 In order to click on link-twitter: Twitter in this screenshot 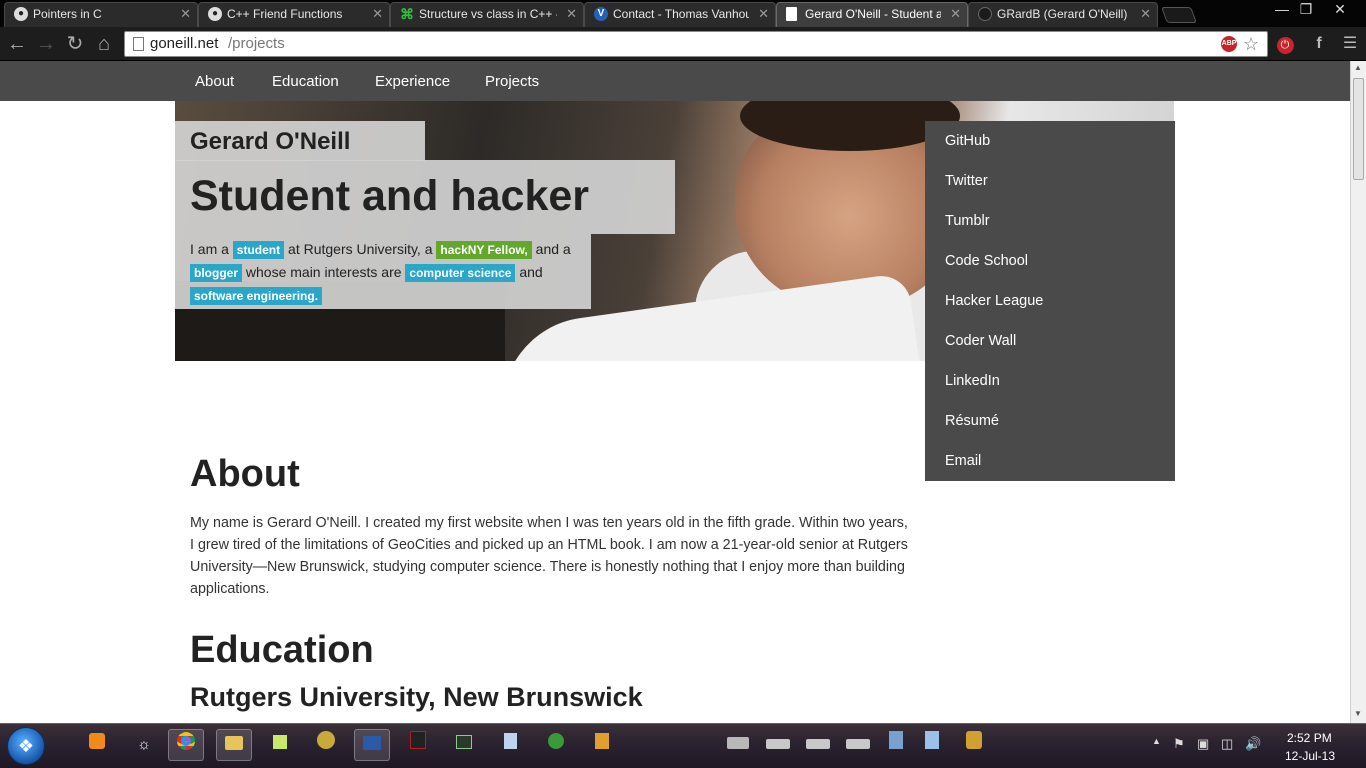, I will do `click(966, 181)`.